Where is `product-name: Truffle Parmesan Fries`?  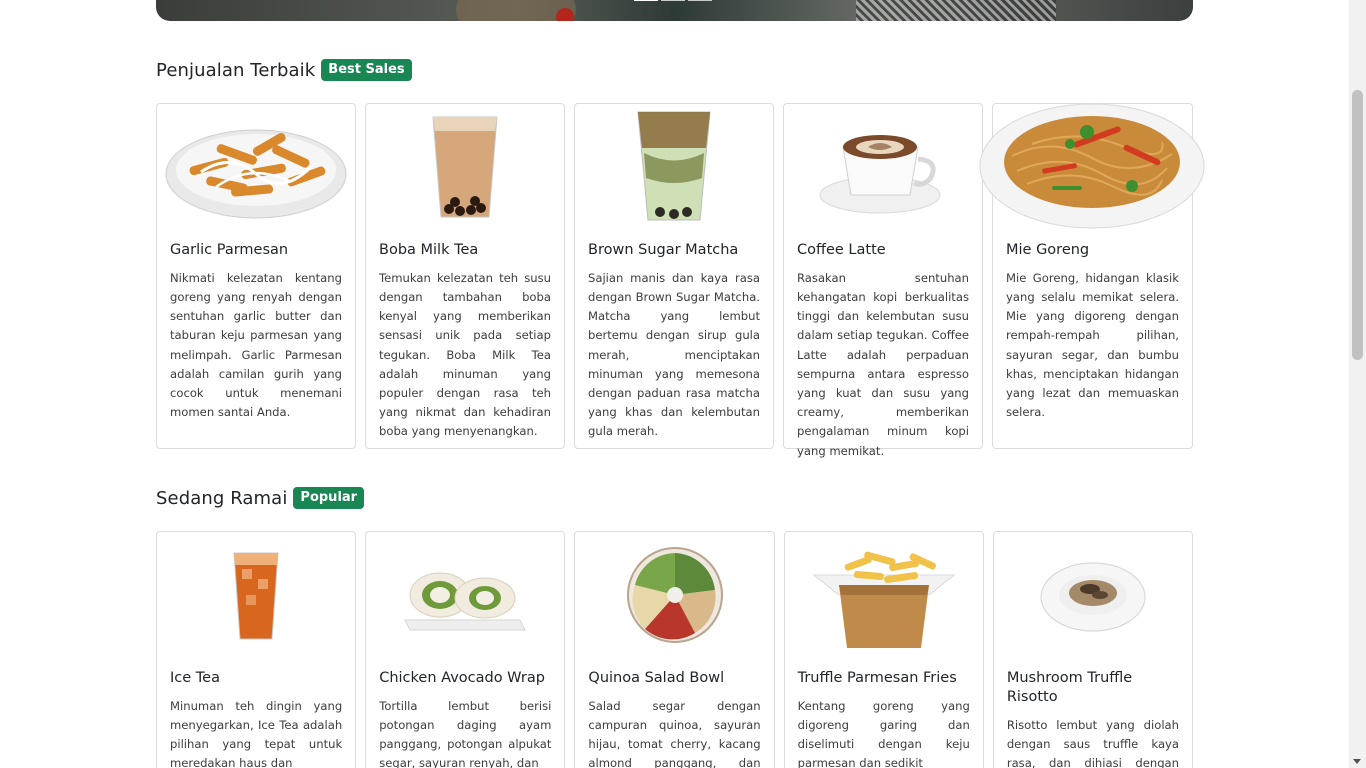 product-name: Truffle Parmesan Fries is located at coordinates (877, 678).